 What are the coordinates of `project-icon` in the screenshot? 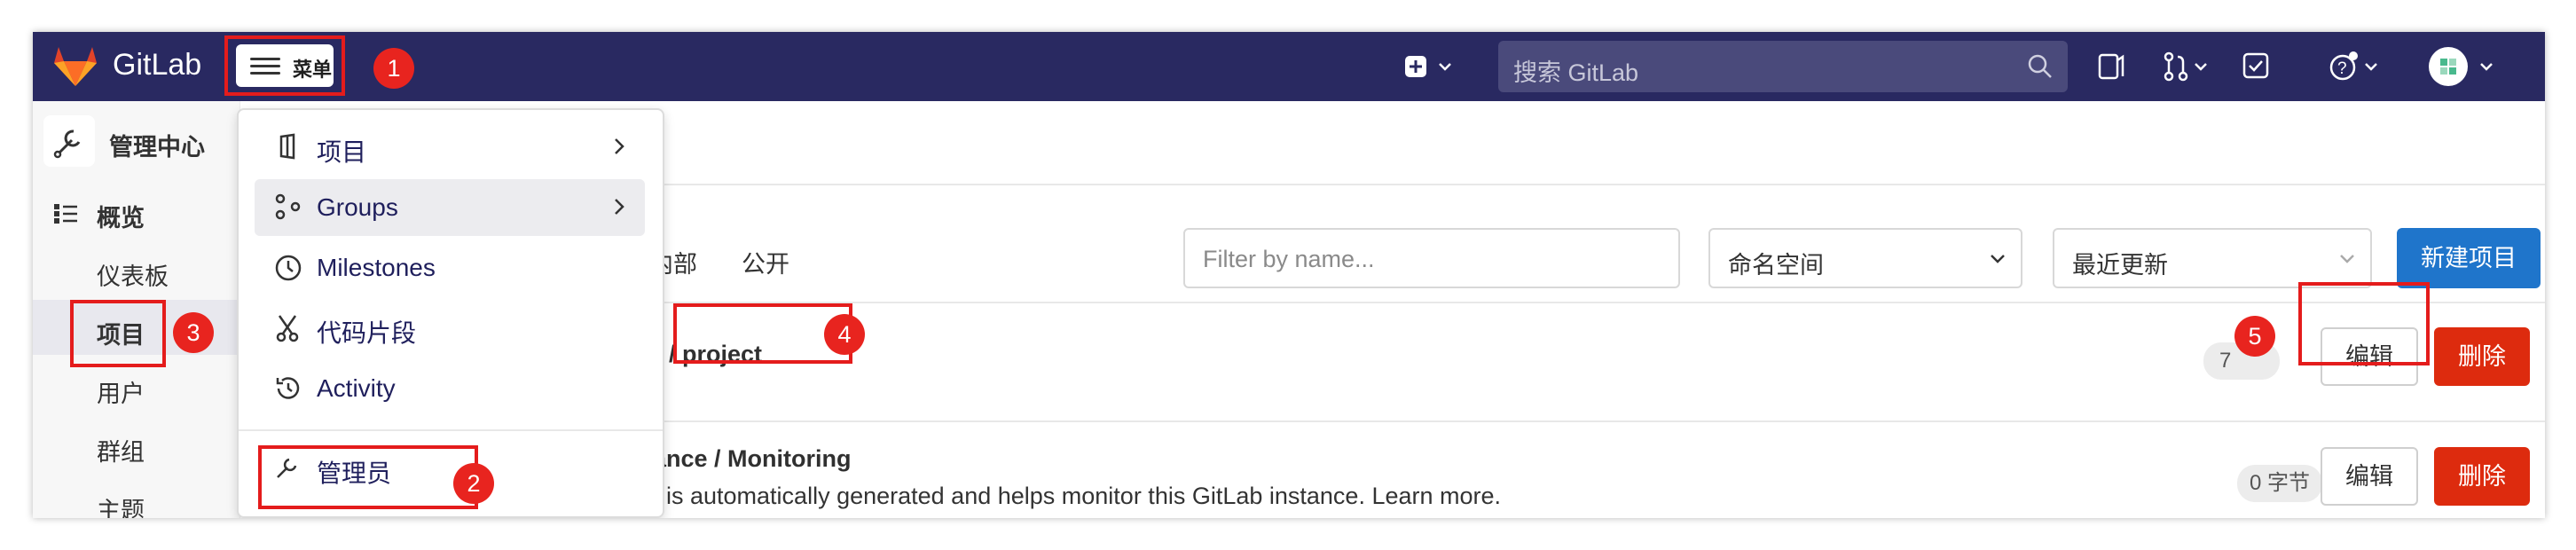 It's located at (287, 148).